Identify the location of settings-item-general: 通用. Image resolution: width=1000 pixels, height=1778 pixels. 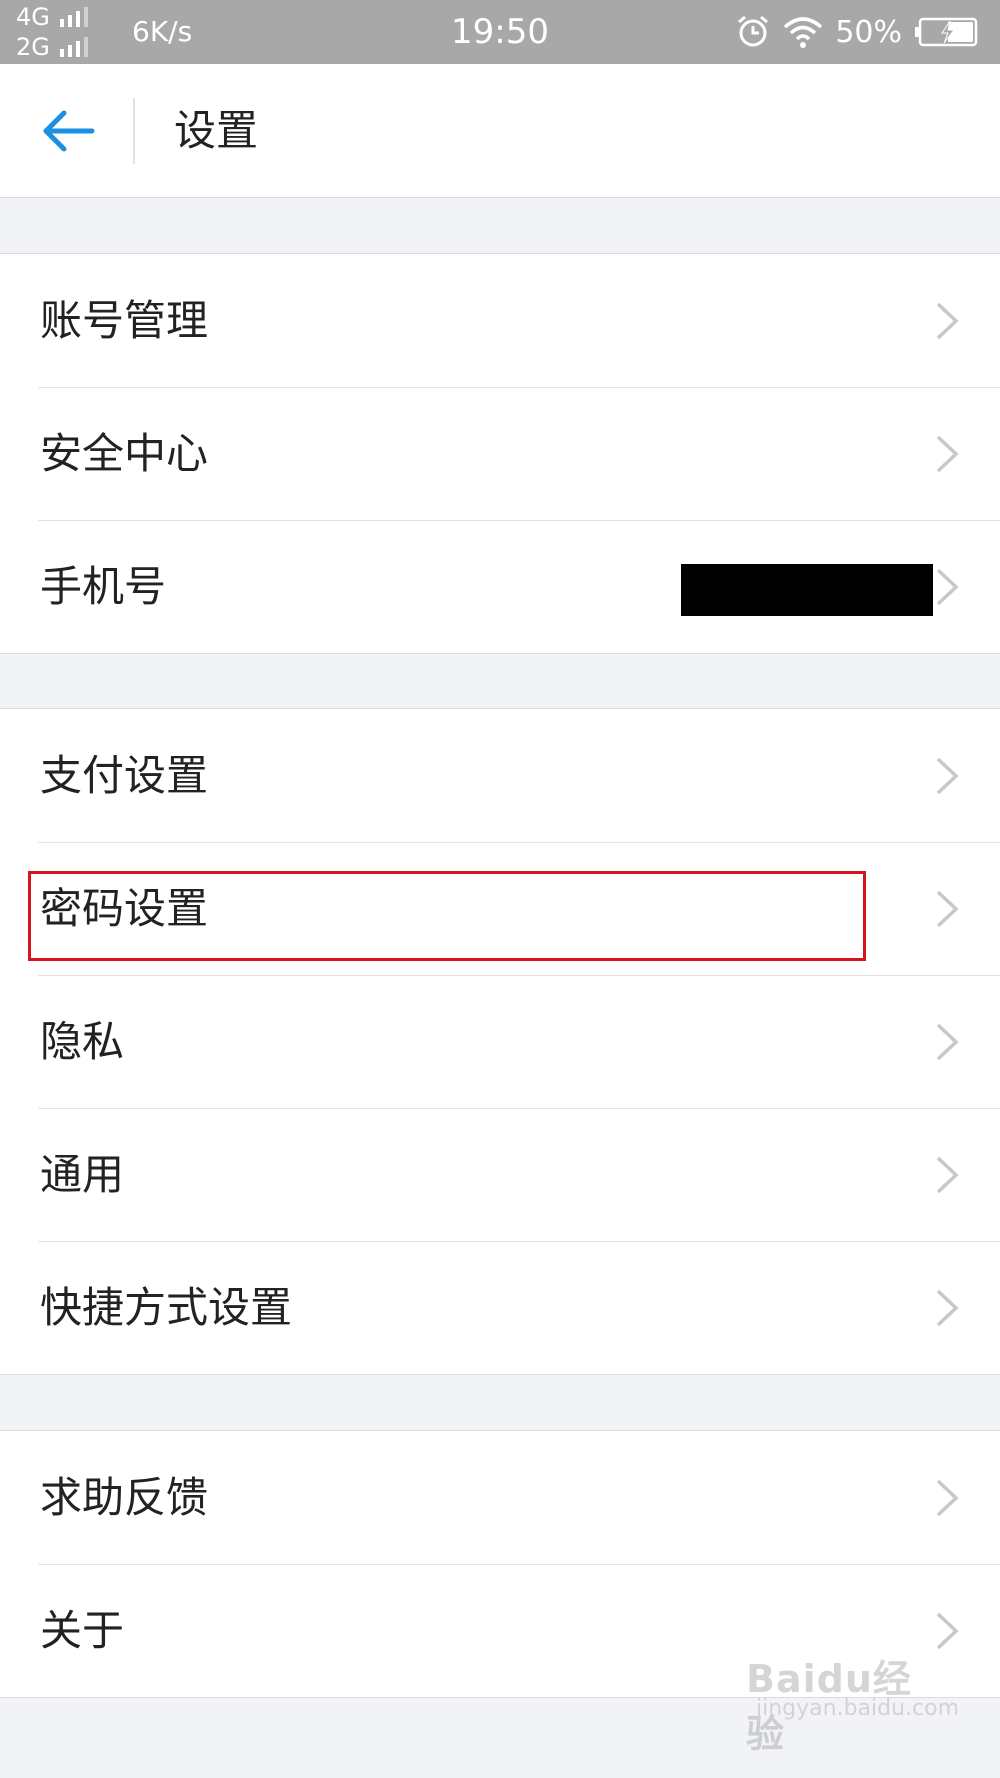
(500, 1174).